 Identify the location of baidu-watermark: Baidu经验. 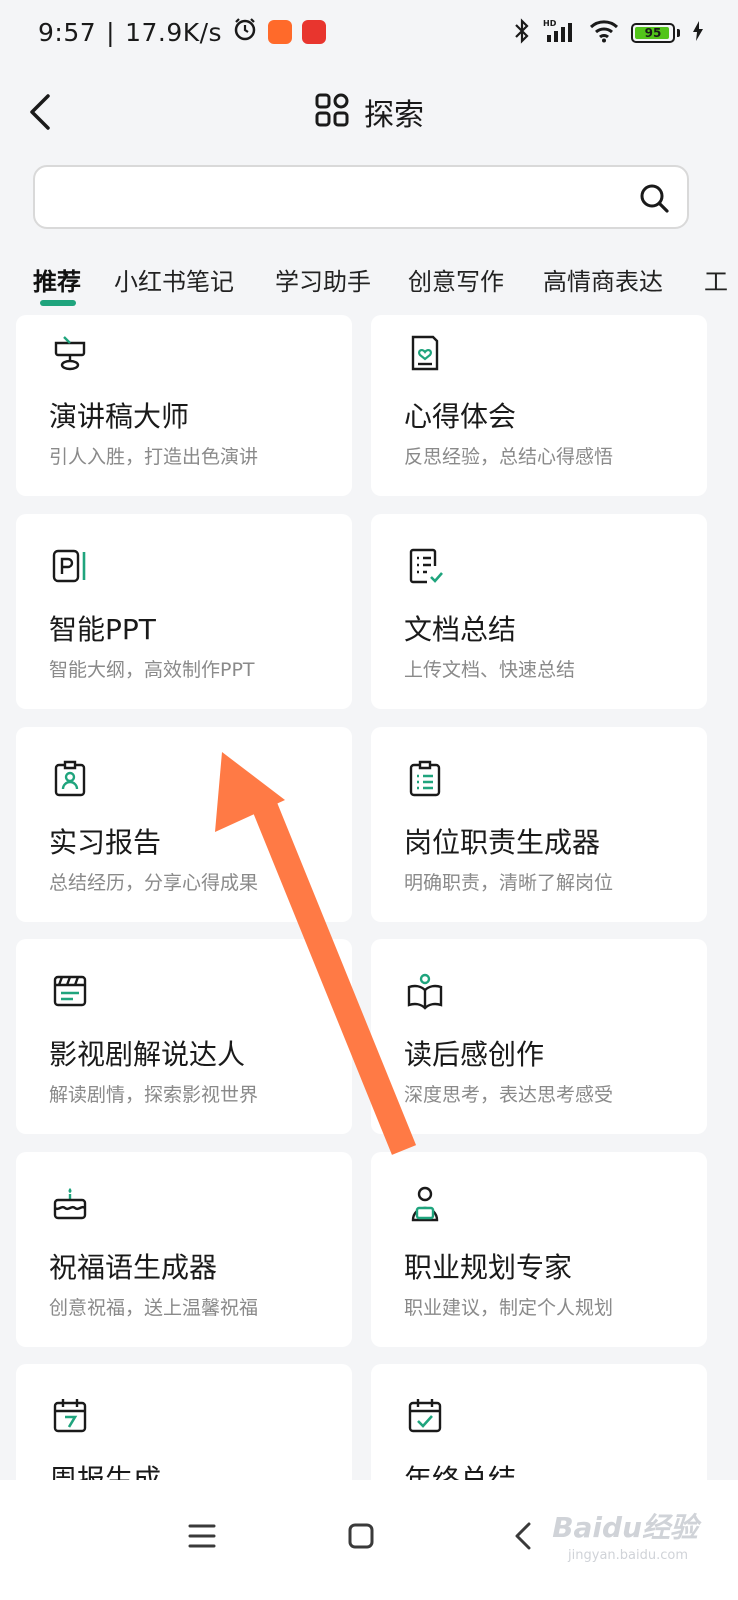
(625, 1527).